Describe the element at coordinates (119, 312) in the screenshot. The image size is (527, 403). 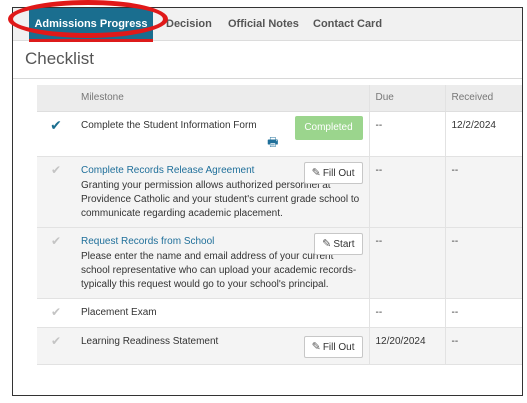
I see `milestone-title: Placement Exam` at that location.